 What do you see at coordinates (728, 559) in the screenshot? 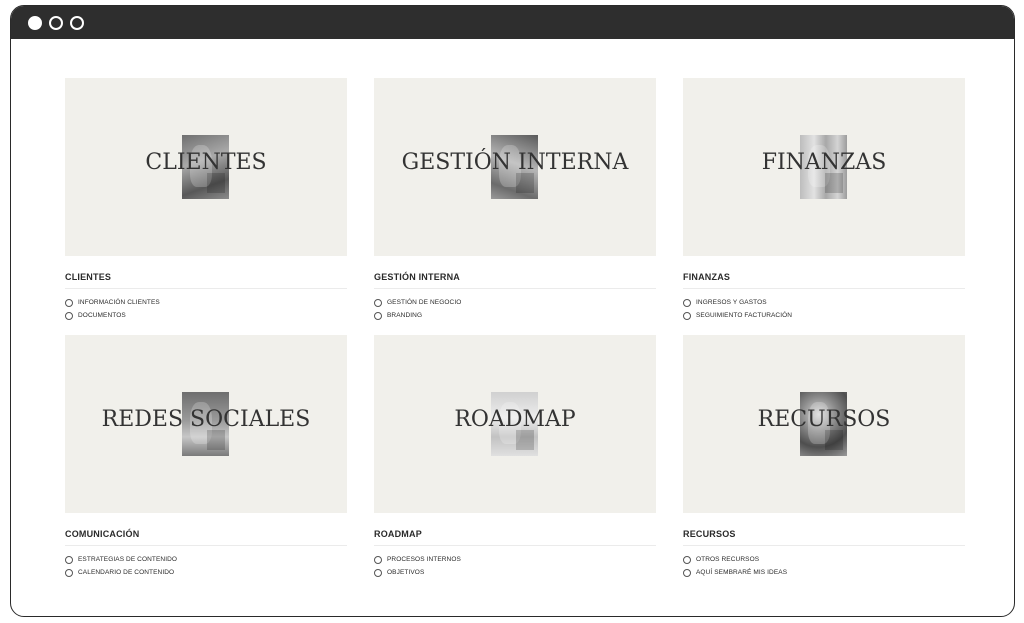
I see `todo-item-label: OTROS RECURSOS` at bounding box center [728, 559].